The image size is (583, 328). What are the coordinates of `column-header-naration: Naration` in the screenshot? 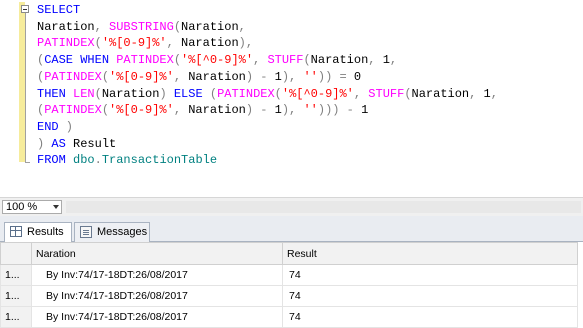 It's located at (157, 253).